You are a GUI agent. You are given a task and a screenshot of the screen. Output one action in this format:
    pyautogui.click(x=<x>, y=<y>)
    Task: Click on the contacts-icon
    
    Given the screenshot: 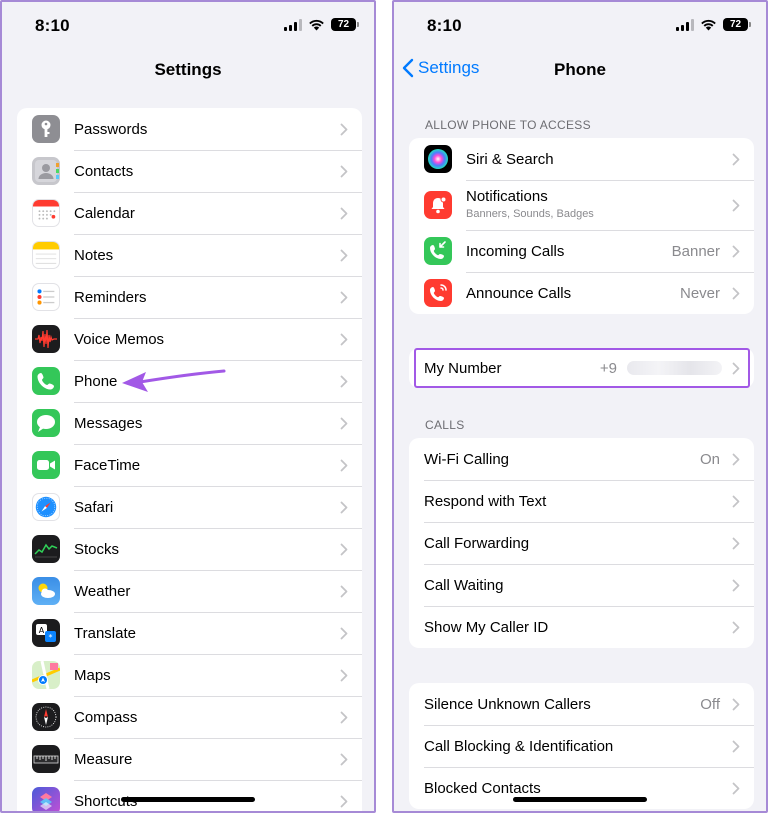 What is the action you would take?
    pyautogui.click(x=46, y=171)
    